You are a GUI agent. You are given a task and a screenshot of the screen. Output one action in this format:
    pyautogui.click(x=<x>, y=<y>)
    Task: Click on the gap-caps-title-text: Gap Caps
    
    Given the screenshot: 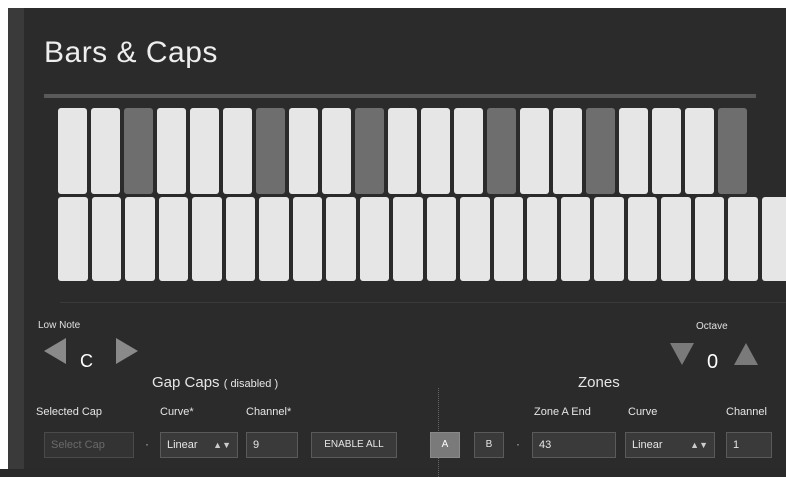 What is the action you would take?
    pyautogui.click(x=186, y=382)
    